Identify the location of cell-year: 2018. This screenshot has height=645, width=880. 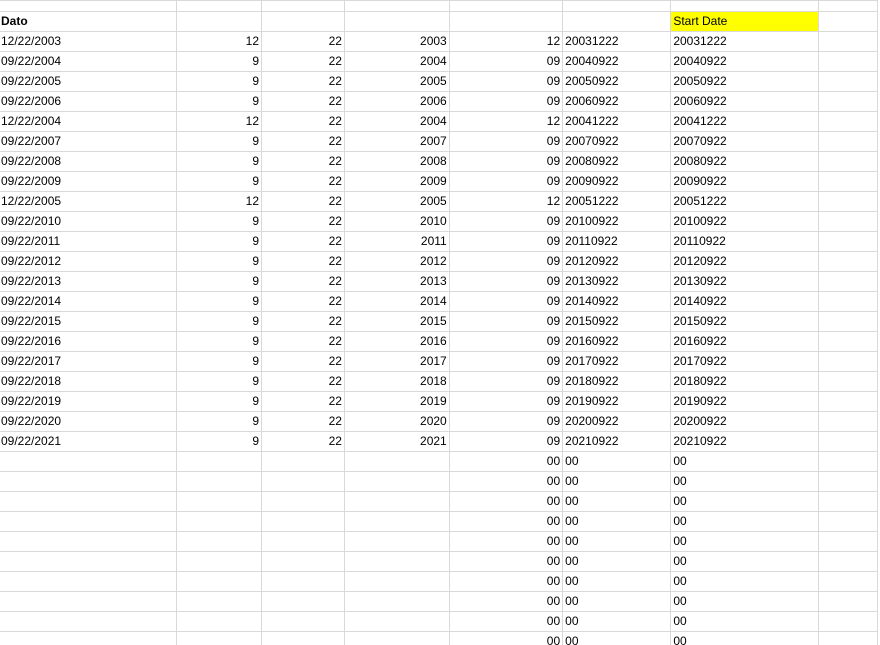
(396, 381).